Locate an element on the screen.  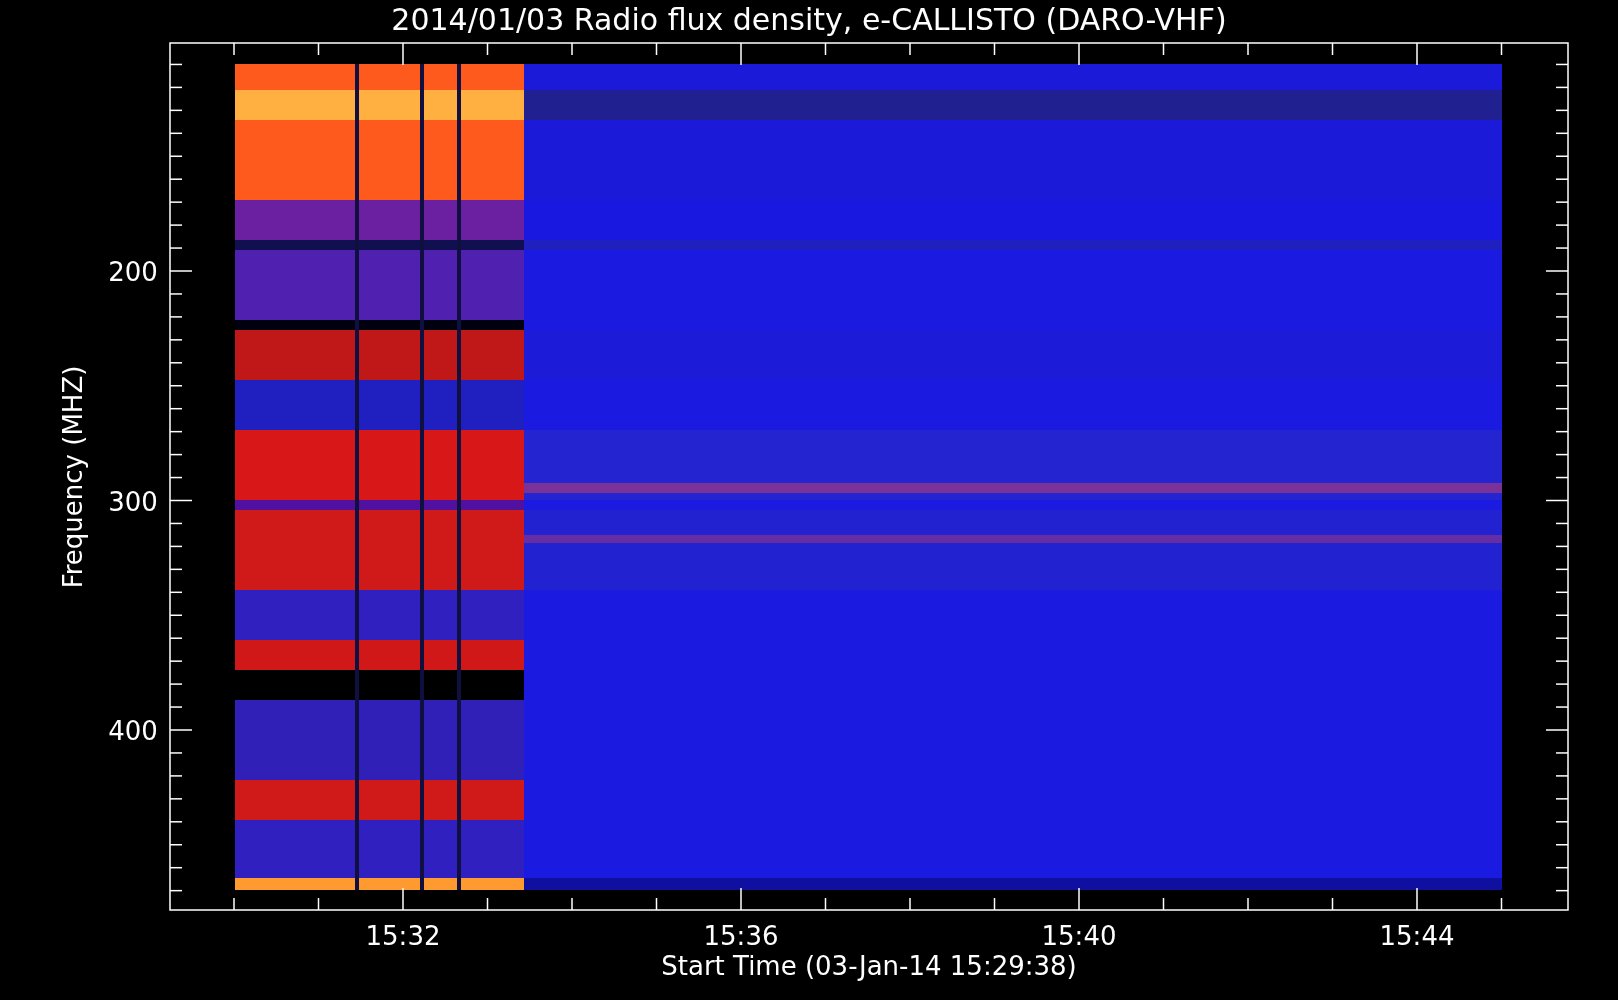
x-tick-label: 15:44 is located at coordinates (1417, 936).